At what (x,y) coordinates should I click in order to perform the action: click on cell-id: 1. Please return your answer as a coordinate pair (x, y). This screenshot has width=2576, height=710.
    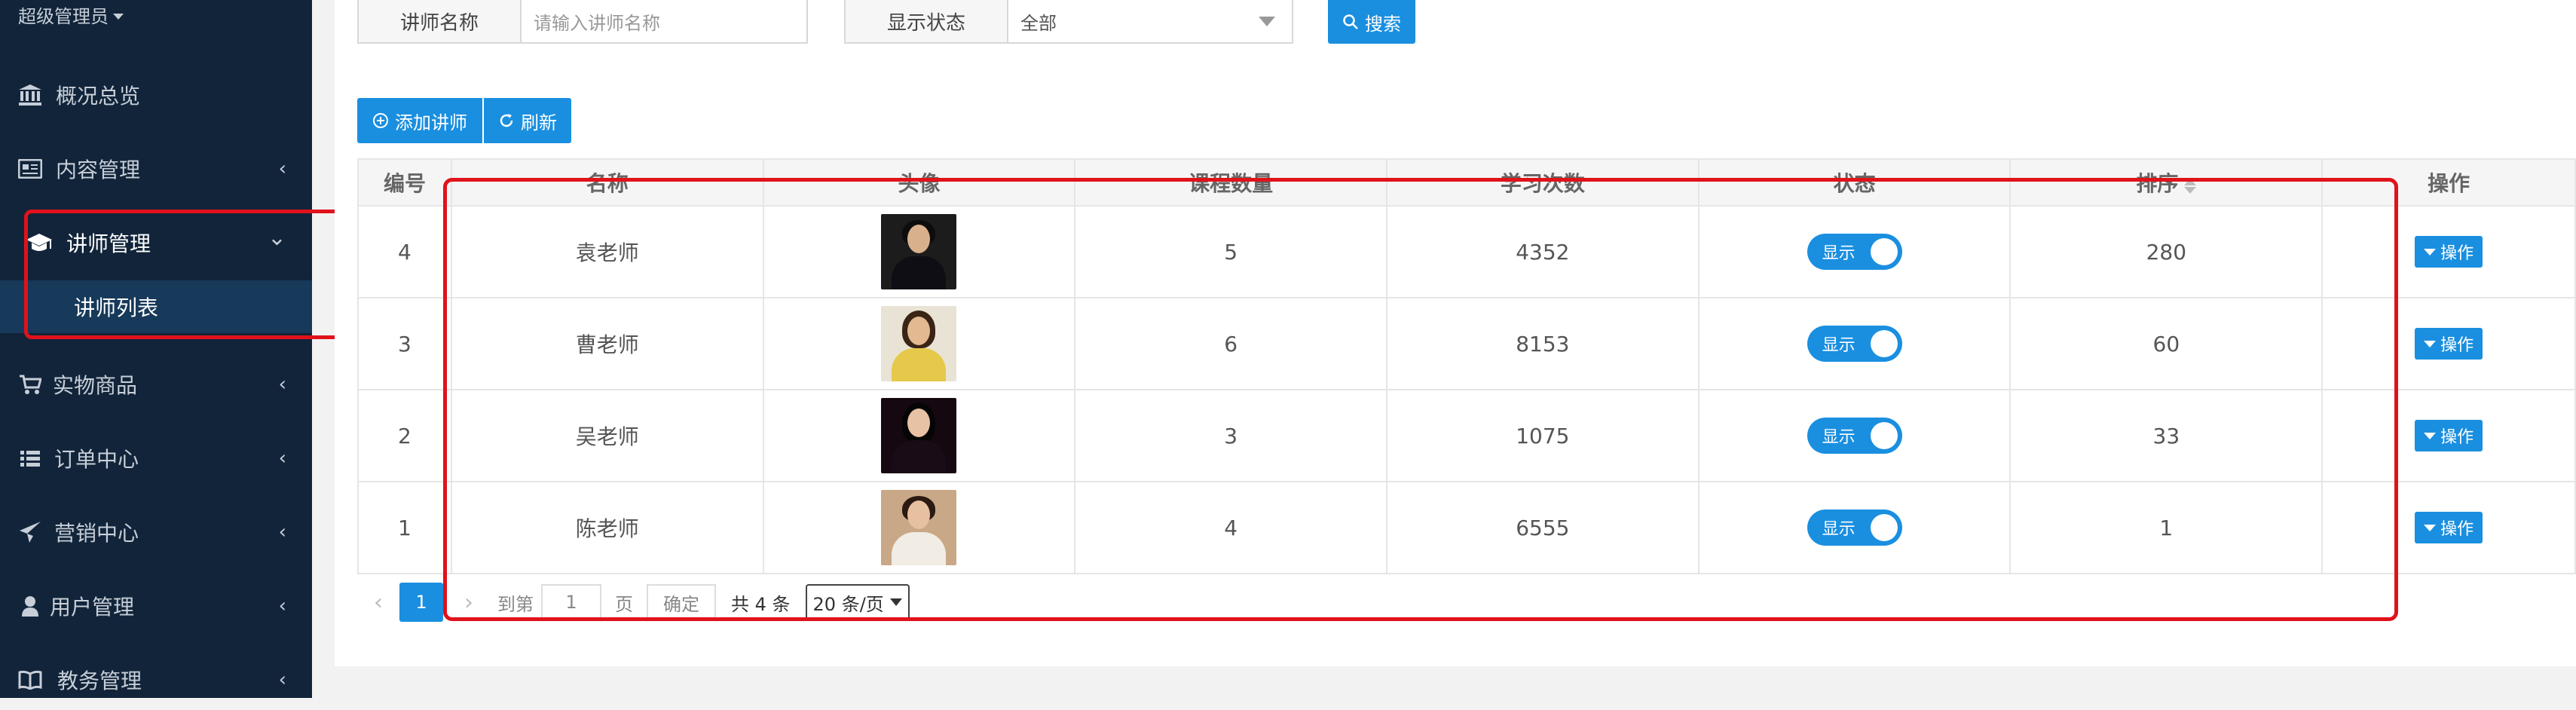
    Looking at the image, I should click on (405, 528).